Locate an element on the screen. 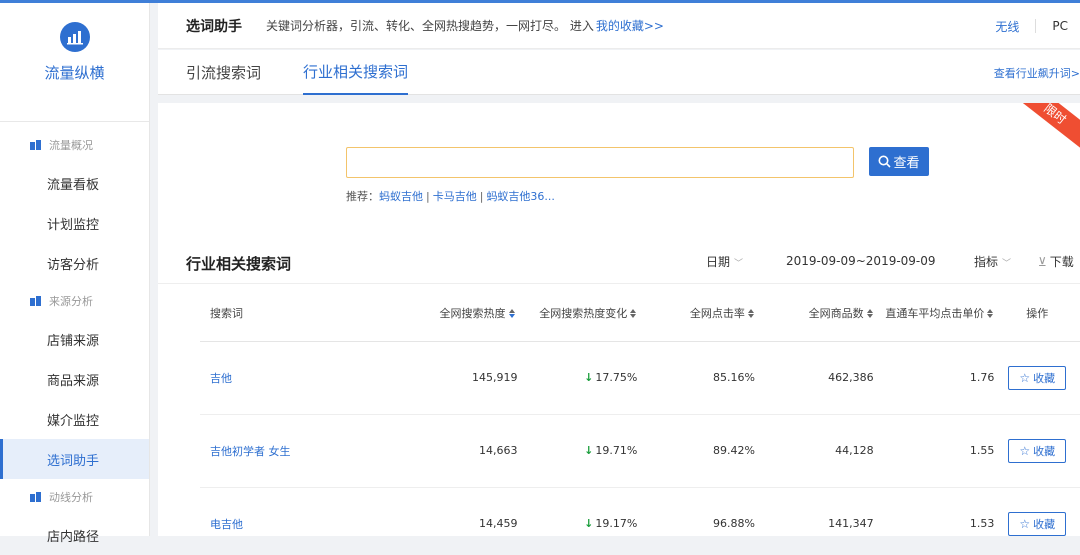 Image resolution: width=1080 pixels, height=555 pixels. wireless-toggle: 无线 is located at coordinates (1007, 26).